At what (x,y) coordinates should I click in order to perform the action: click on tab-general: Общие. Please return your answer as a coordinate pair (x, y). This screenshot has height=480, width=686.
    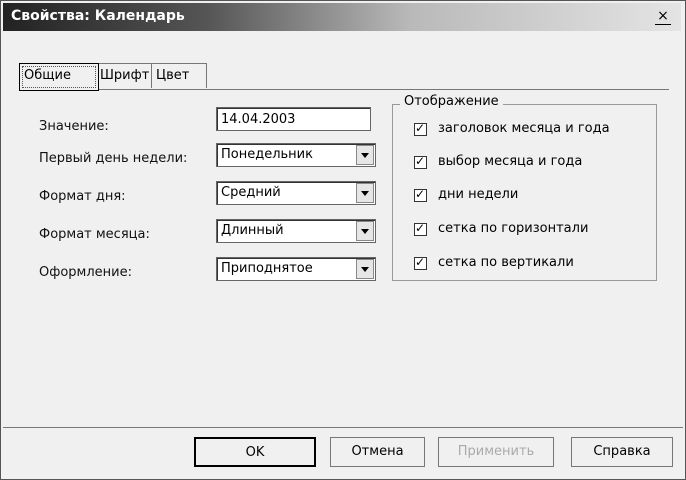
    Looking at the image, I should click on (59, 77).